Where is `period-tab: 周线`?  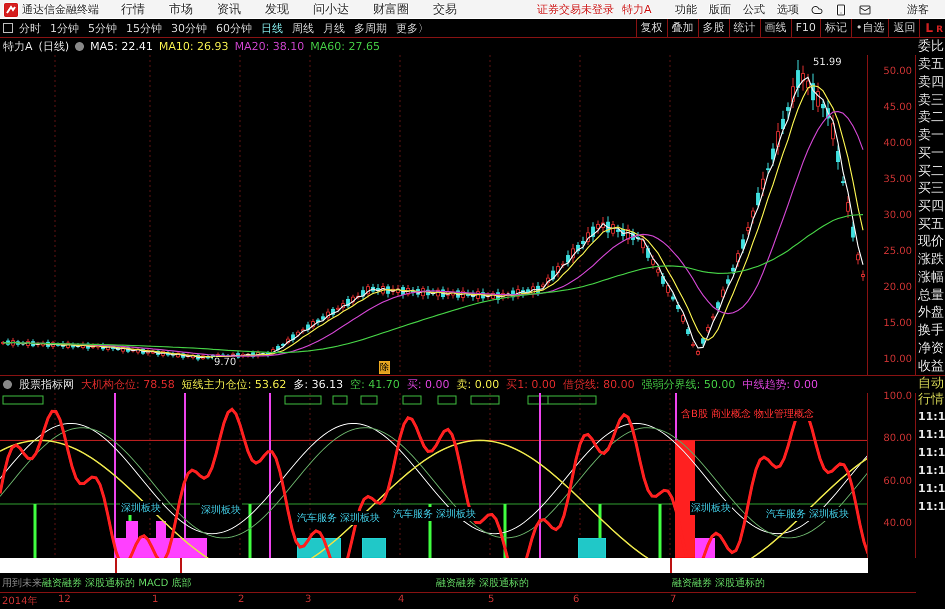 period-tab: 周线 is located at coordinates (303, 28).